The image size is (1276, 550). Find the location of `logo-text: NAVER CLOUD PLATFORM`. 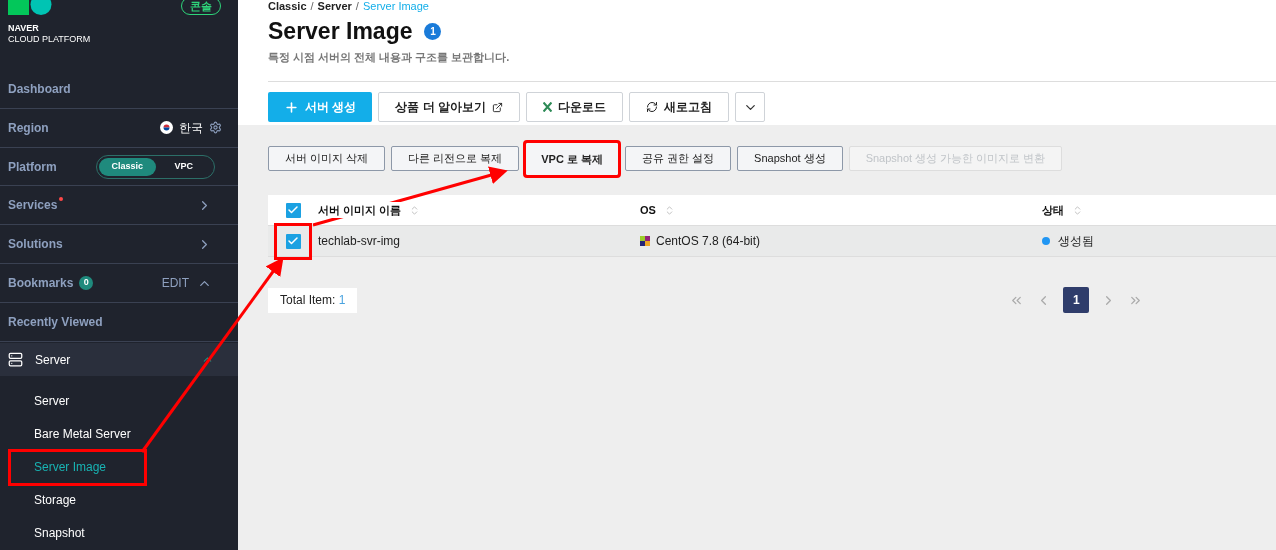

logo-text: NAVER CLOUD PLATFORM is located at coordinates (50, 34).